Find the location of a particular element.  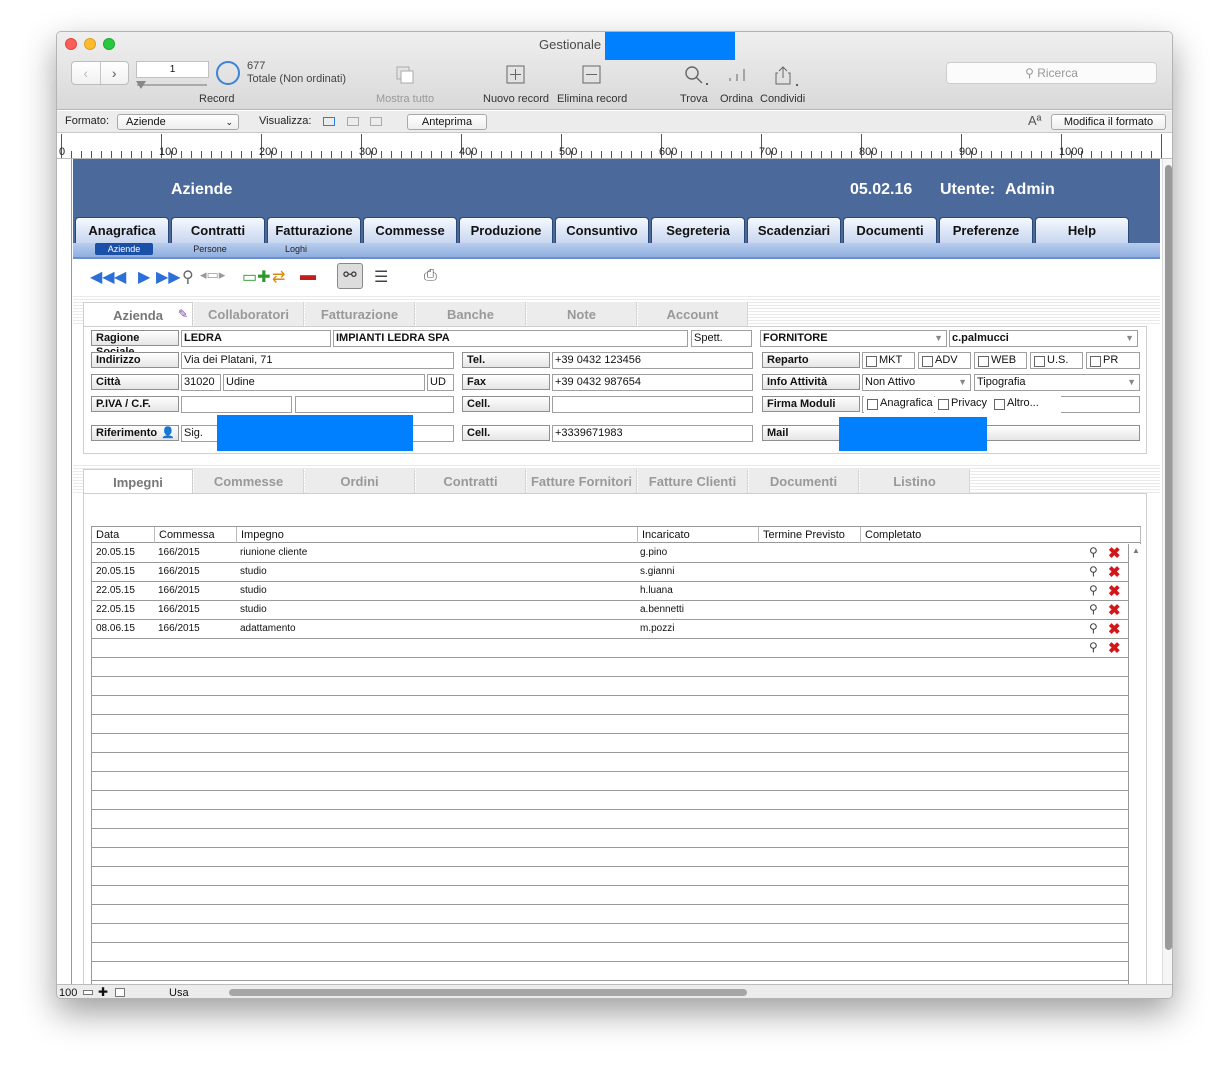

detail-tab: Banche is located at coordinates (471, 314).